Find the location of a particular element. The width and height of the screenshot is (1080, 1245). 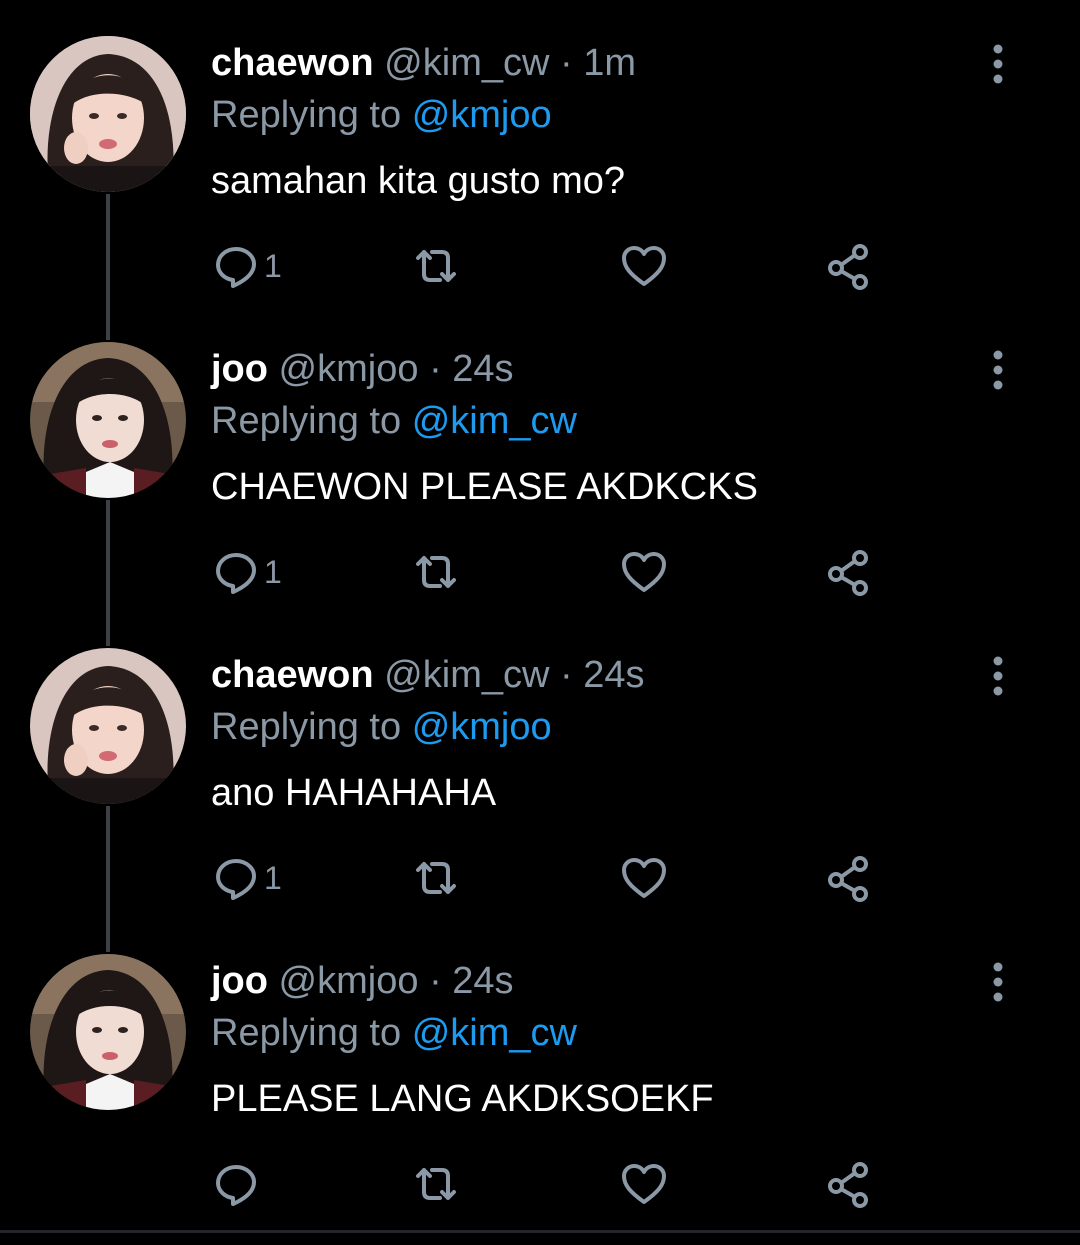

reply-button is located at coordinates (238, 1184).